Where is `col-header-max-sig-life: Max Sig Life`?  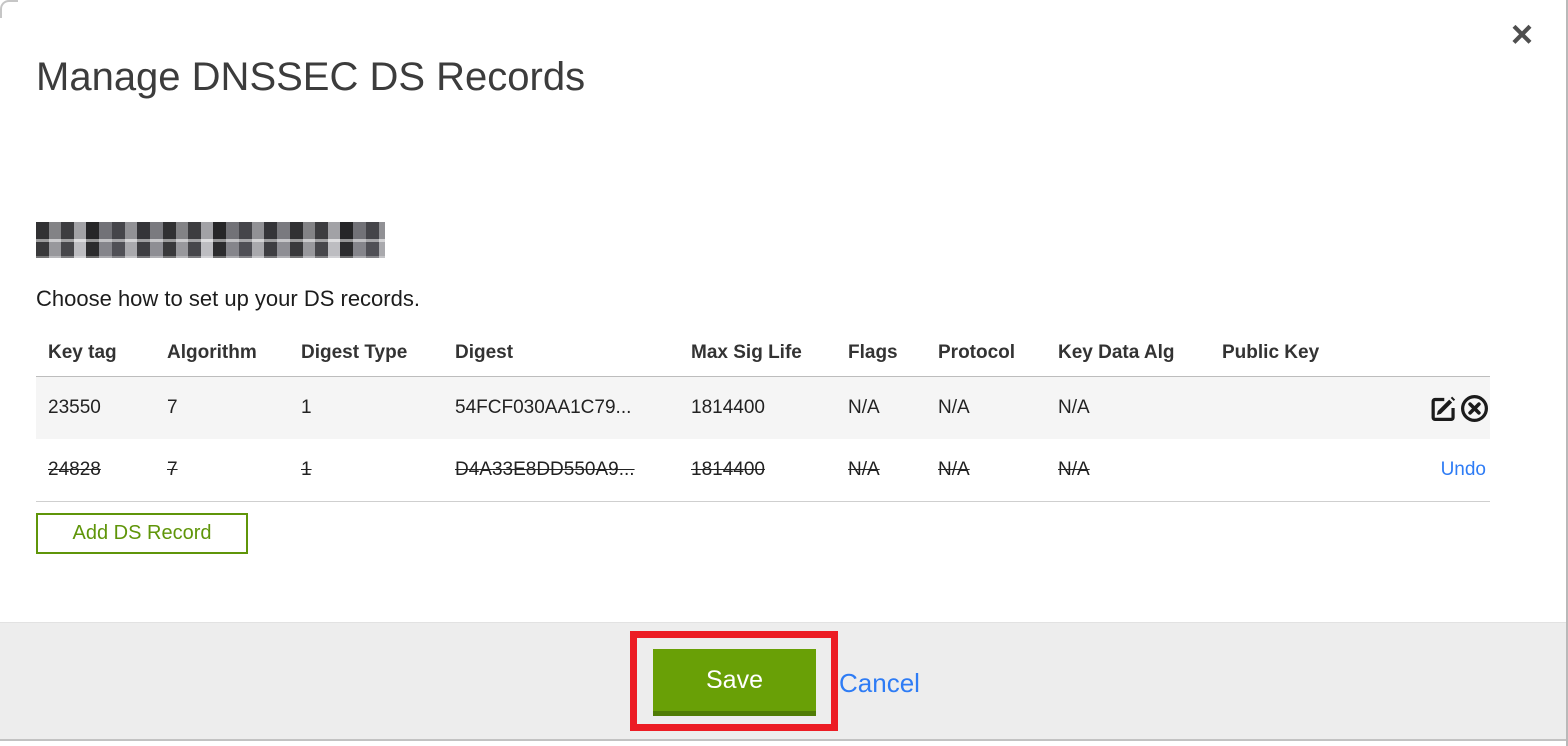
col-header-max-sig-life: Max Sig Life is located at coordinates (746, 352).